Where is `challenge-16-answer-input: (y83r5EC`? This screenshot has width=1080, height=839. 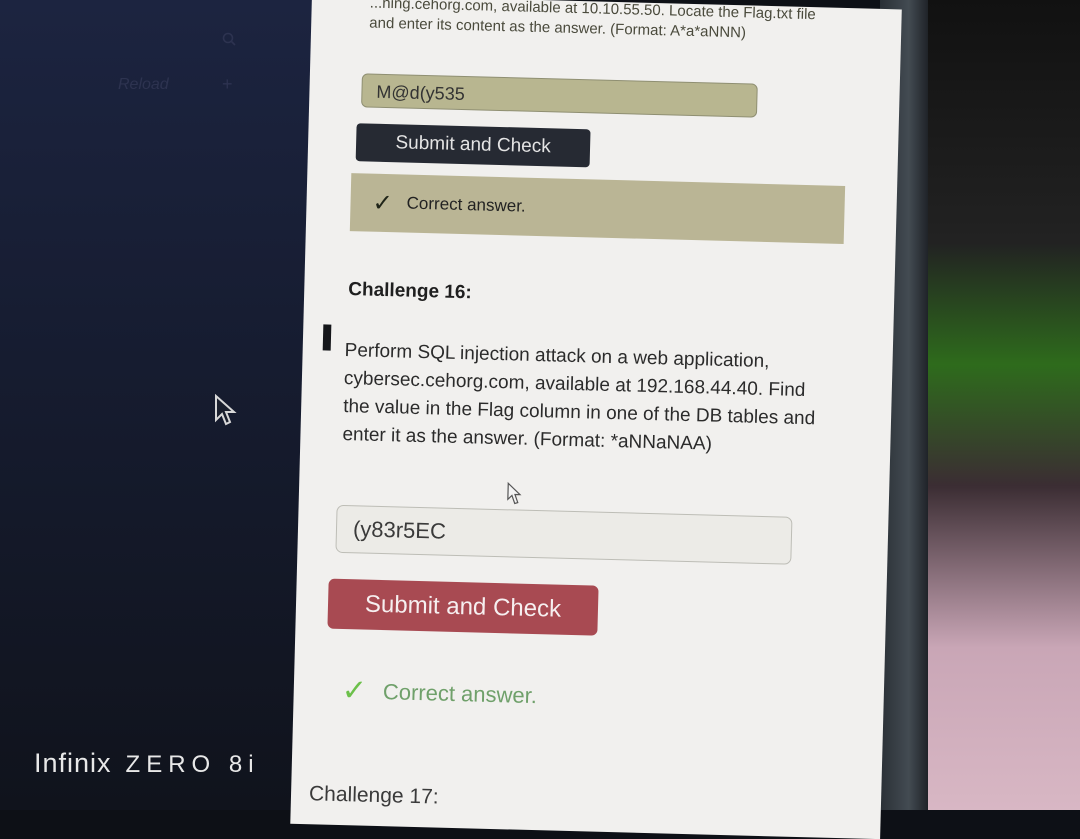 challenge-16-answer-input: (y83r5EC is located at coordinates (564, 534).